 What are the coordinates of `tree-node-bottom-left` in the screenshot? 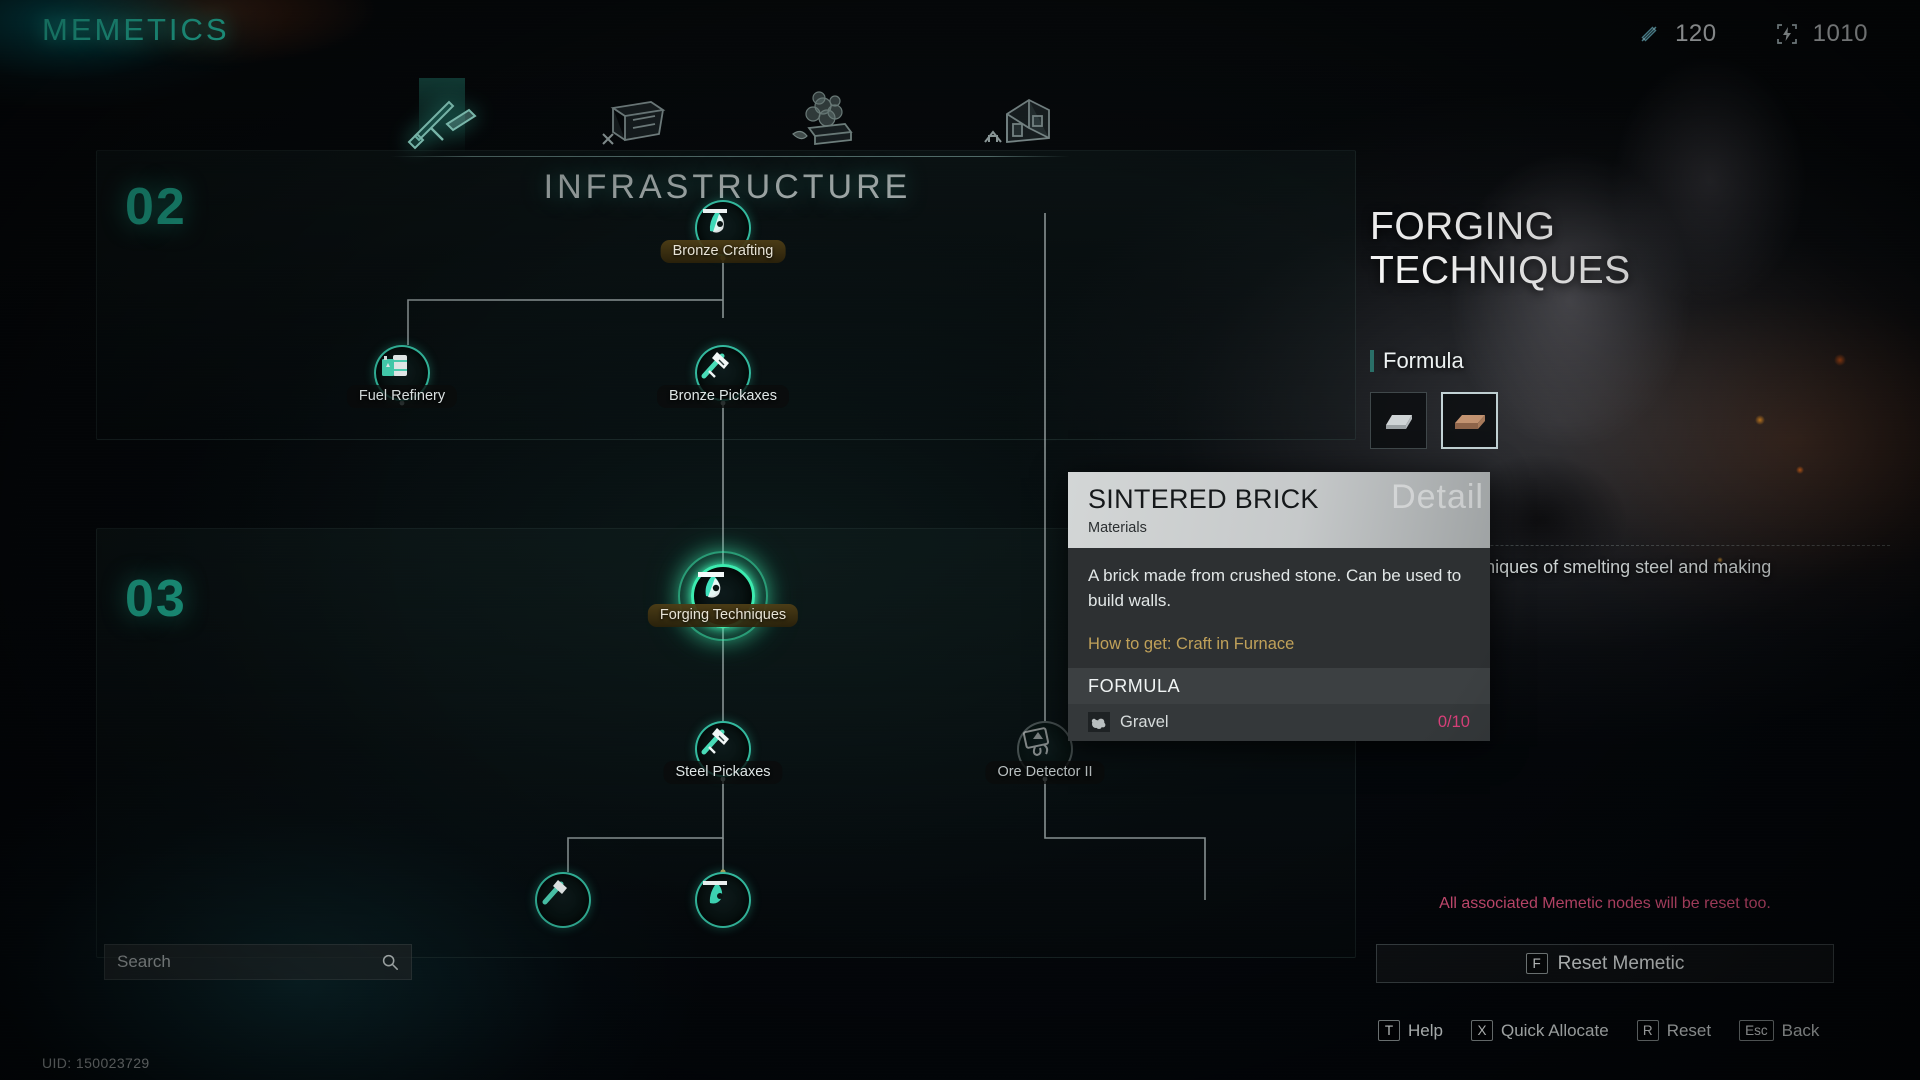 It's located at (563, 900).